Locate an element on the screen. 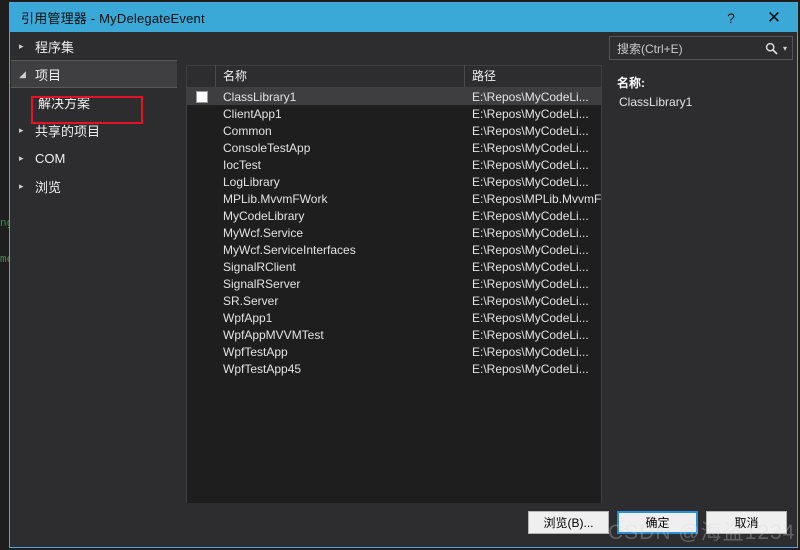 The width and height of the screenshot is (800, 550). cell-name: MPLib.MvvmFWork is located at coordinates (275, 198).